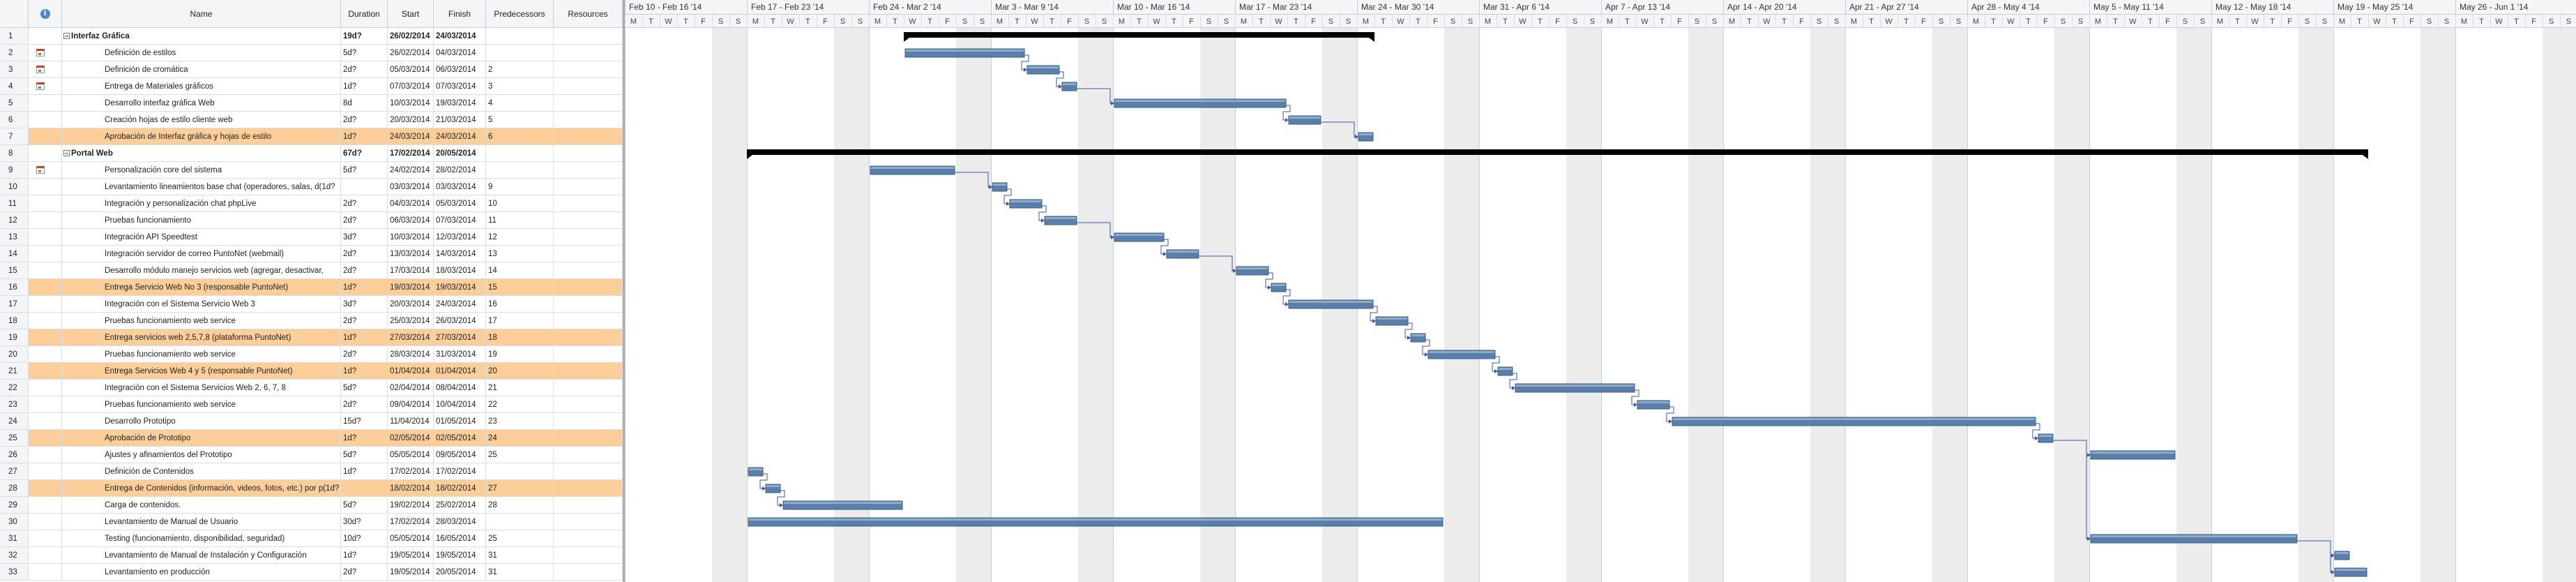 This screenshot has height=582, width=2576. What do you see at coordinates (66, 36) in the screenshot?
I see `collapse-toggle-icon: −` at bounding box center [66, 36].